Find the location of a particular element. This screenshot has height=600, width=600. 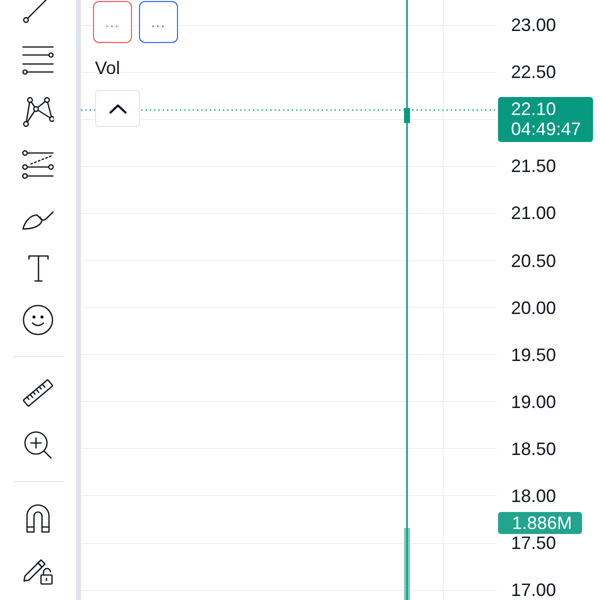

price-axis-label: 19.00 is located at coordinates (533, 402).